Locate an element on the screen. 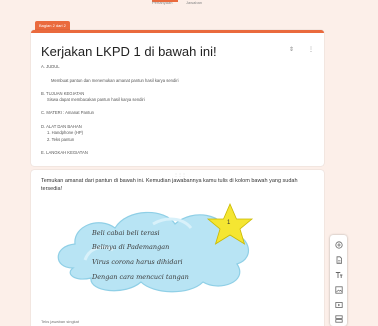 The image size is (378, 326). pantun-line: Dengan cara mencuci tangan is located at coordinates (140, 277).